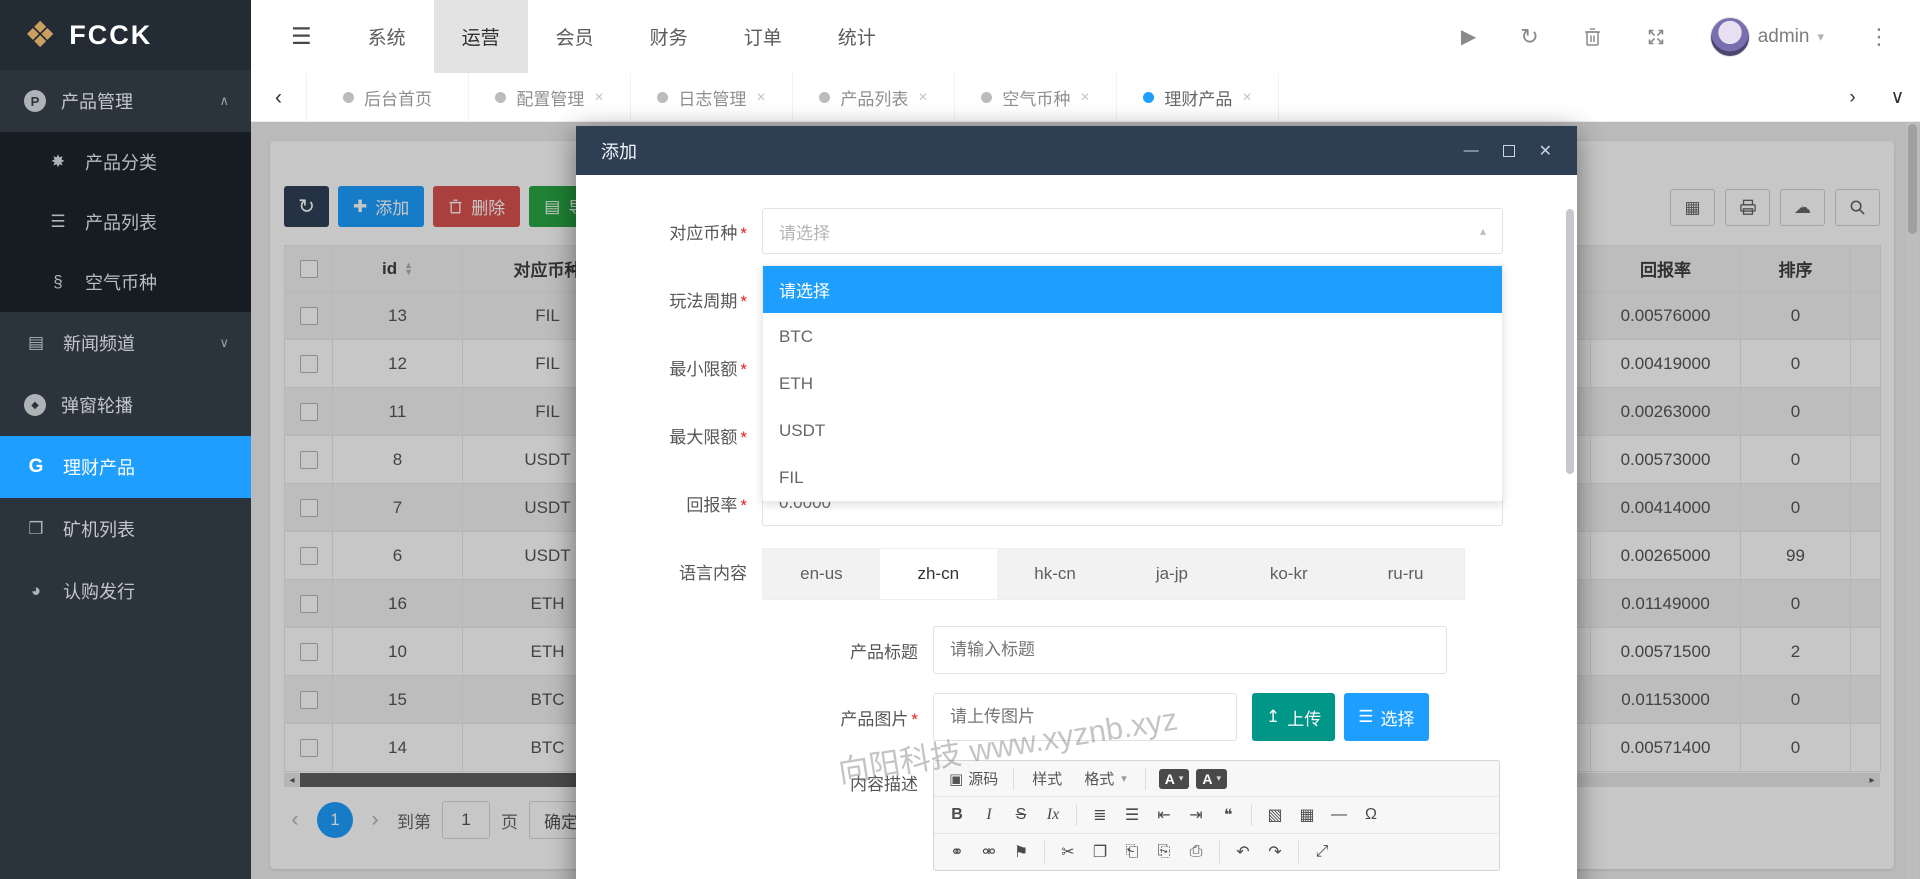 The width and height of the screenshot is (1920, 879). I want to click on copy-button: ❐, so click(1100, 852).